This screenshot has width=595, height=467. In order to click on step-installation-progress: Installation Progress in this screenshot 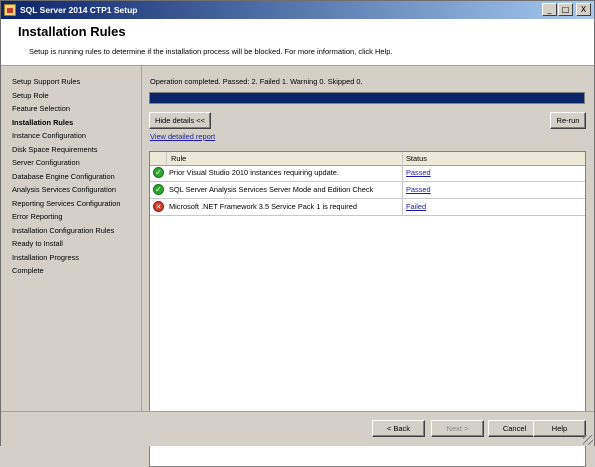, I will do `click(45, 257)`.